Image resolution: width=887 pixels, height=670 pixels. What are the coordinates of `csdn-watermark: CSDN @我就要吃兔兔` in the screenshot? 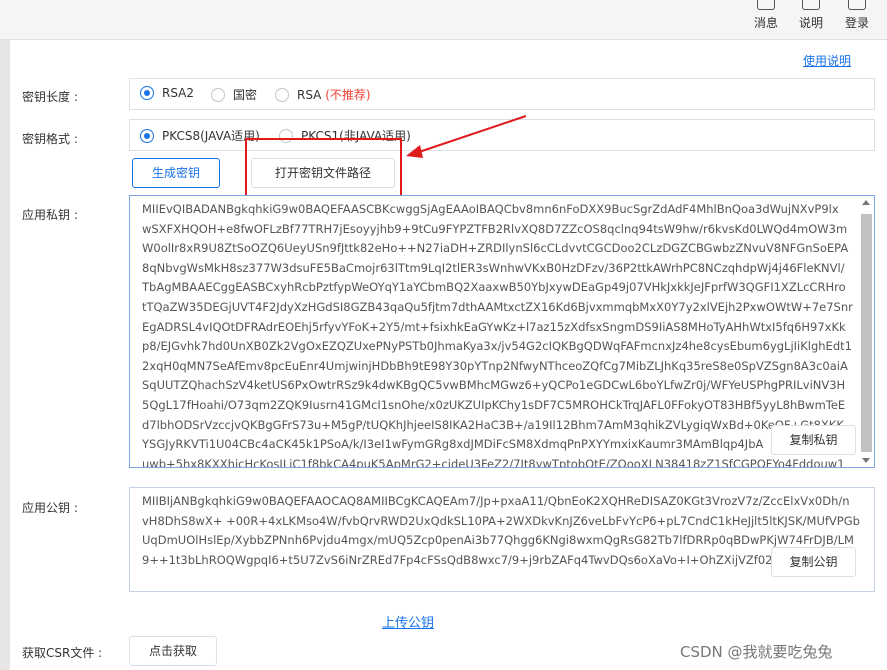 It's located at (756, 652).